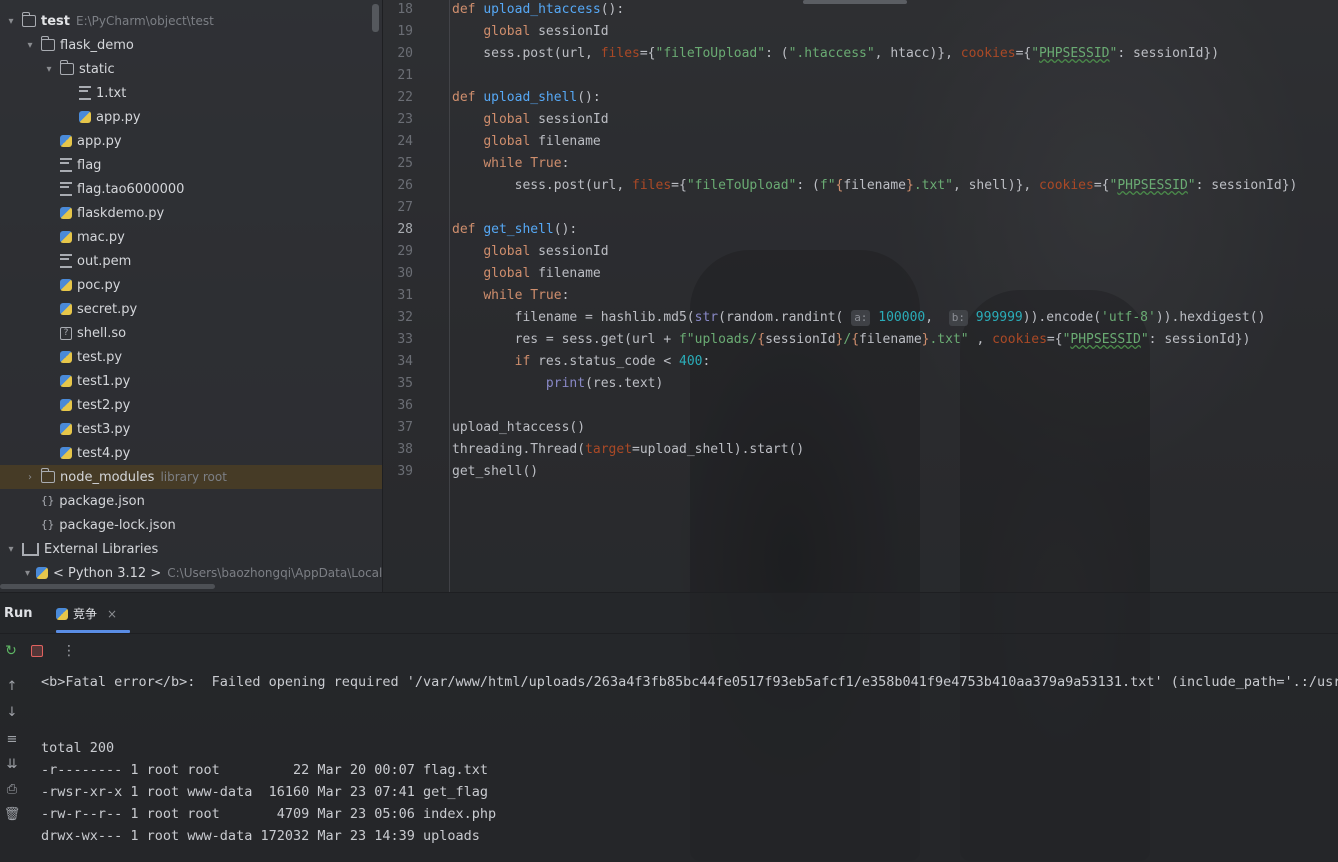 Image resolution: width=1338 pixels, height=862 pixels. I want to click on line-number: 28, so click(405, 229).